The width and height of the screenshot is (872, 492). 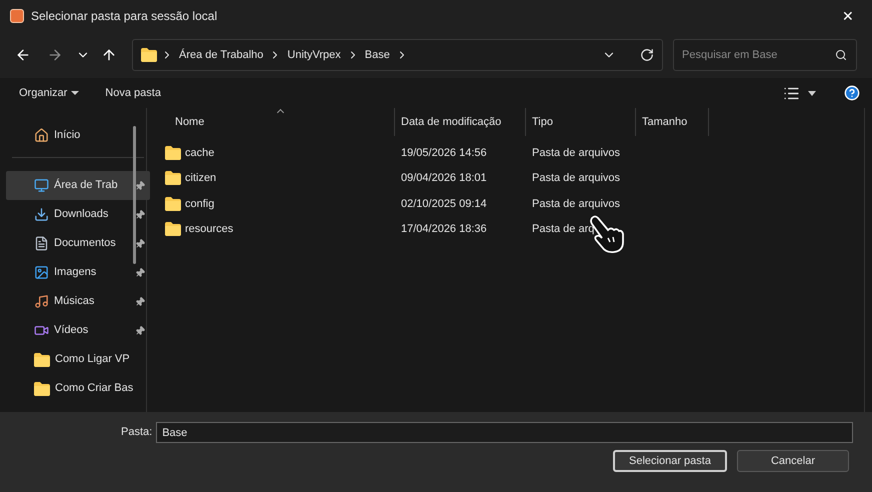 What do you see at coordinates (841, 55) in the screenshot?
I see `search-icon` at bounding box center [841, 55].